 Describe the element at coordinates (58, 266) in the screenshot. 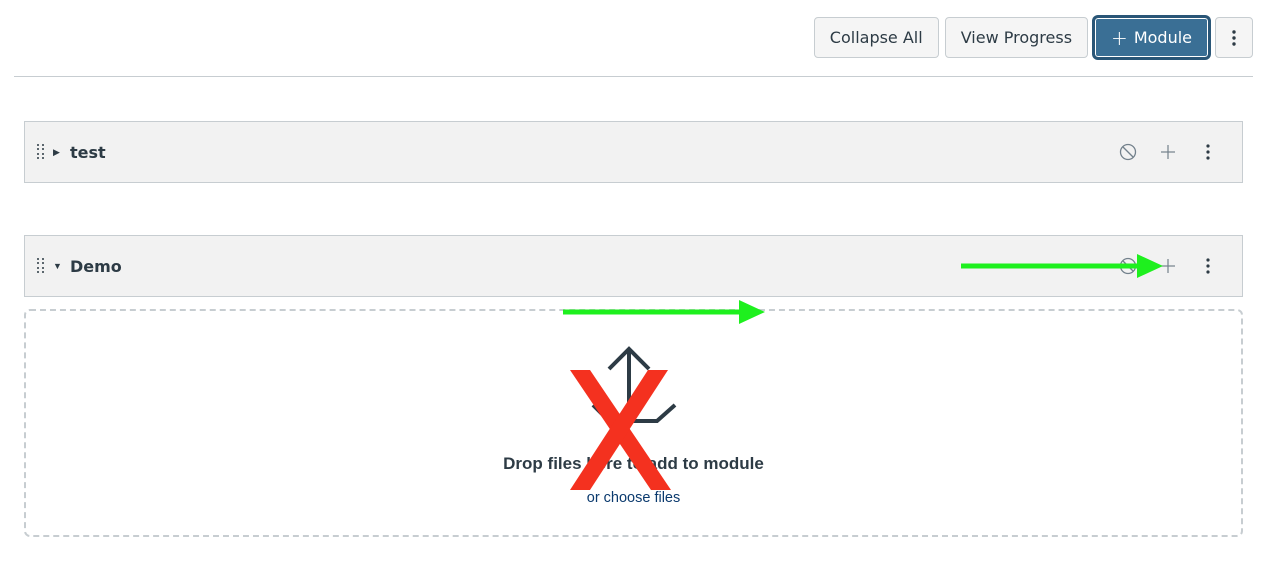

I see `caret-down-icon: ▼` at that location.